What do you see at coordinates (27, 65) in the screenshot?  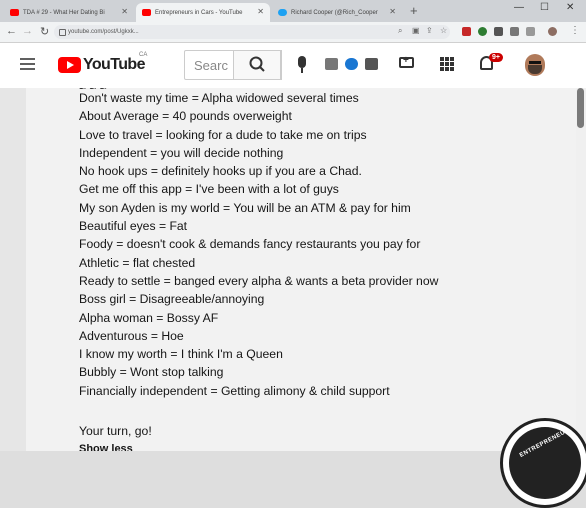 I see `hamburger-menu-icon` at bounding box center [27, 65].